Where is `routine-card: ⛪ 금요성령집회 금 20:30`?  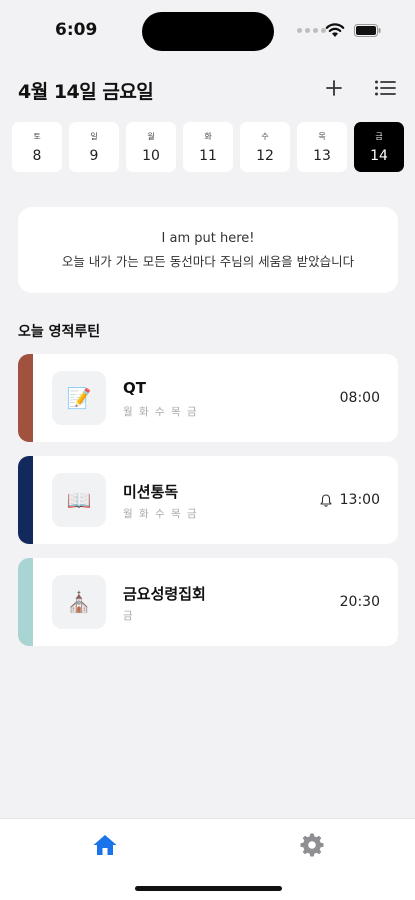 routine-card: ⛪ 금요성령집회 금 20:30 is located at coordinates (208, 602).